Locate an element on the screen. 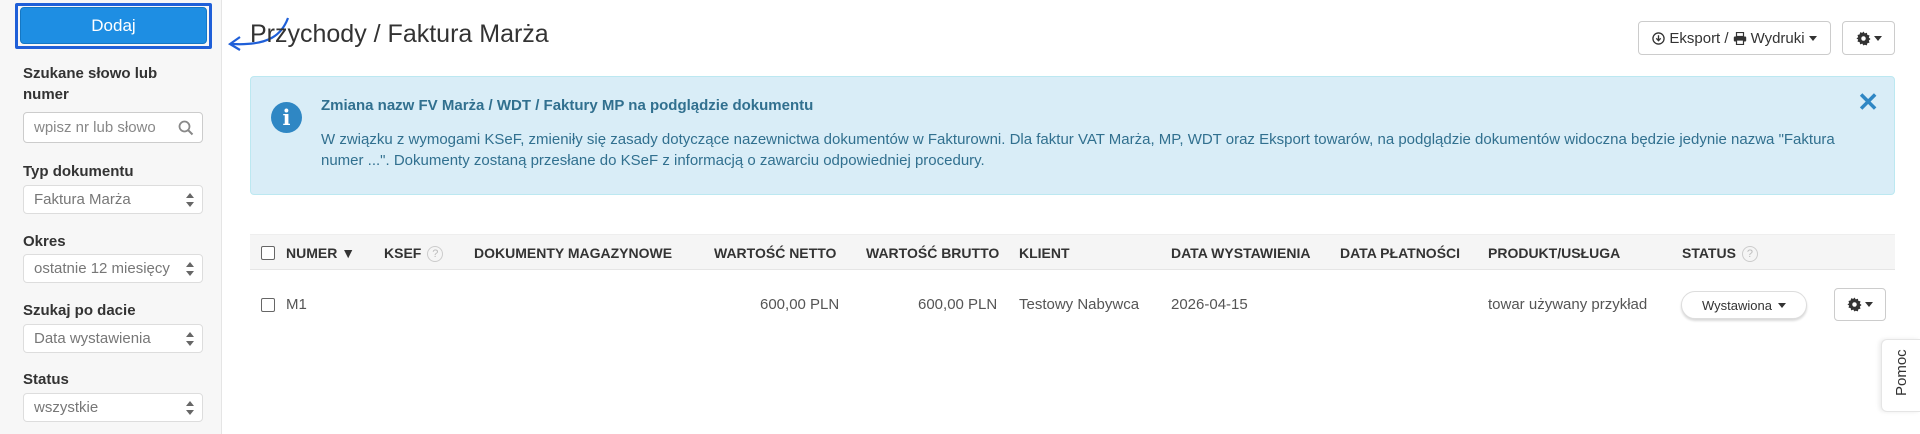 This screenshot has width=1920, height=434. col-number: NUMER ▼ is located at coordinates (320, 253).